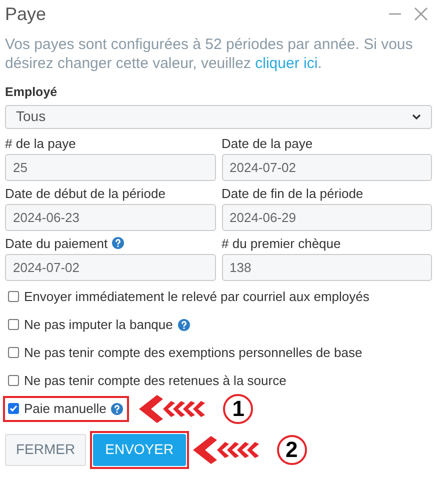  I want to click on input-field: 2024-06-29, so click(327, 217).